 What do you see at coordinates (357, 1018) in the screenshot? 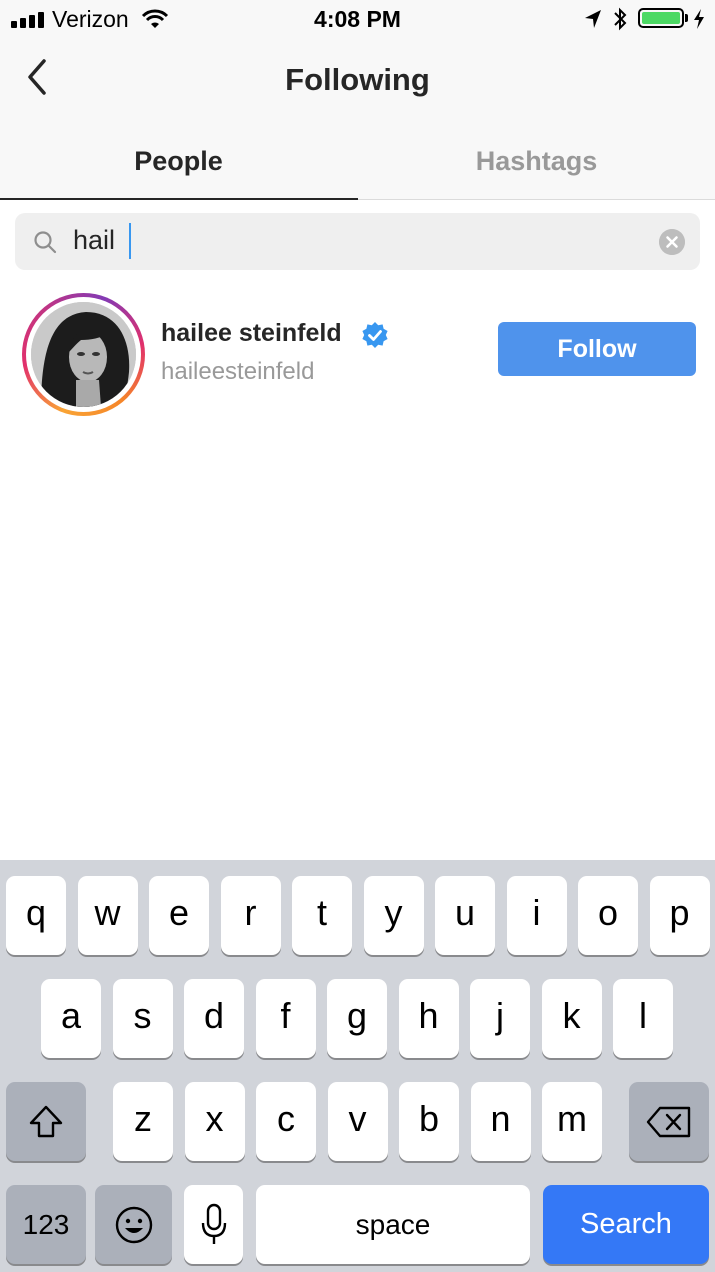
I see `key-g: g` at bounding box center [357, 1018].